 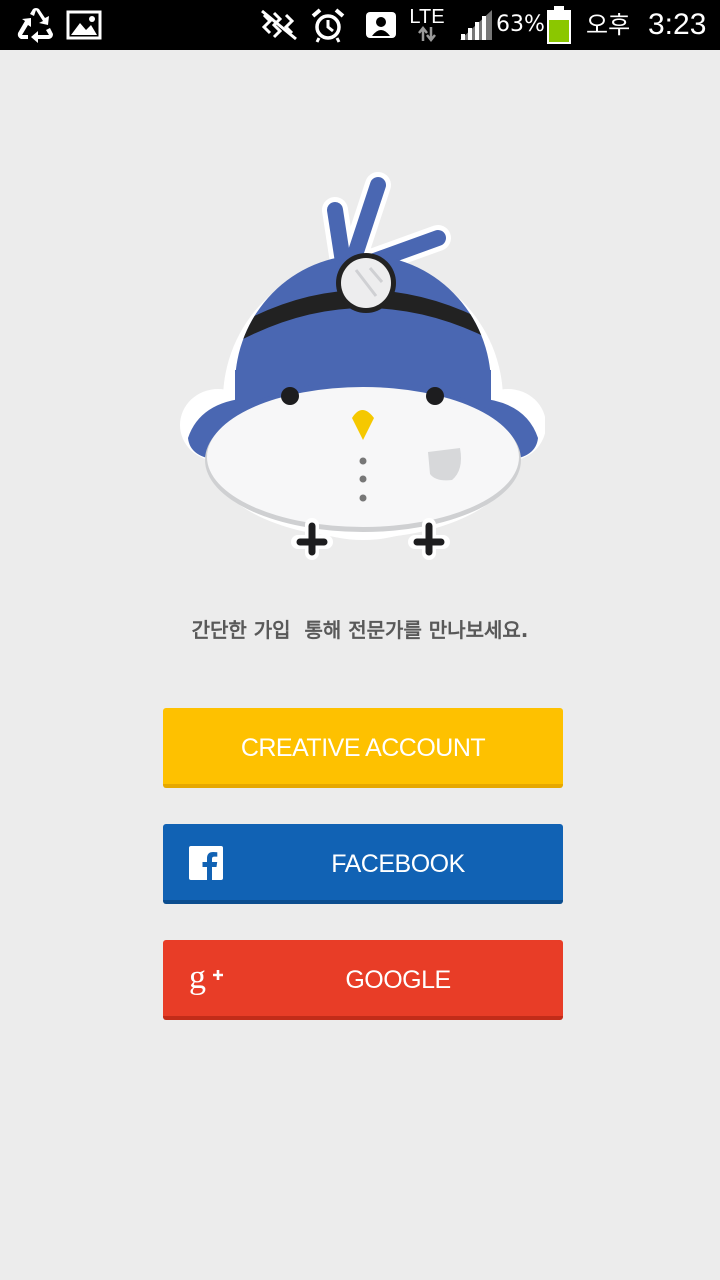 I want to click on data-transfer-icon, so click(x=427, y=34).